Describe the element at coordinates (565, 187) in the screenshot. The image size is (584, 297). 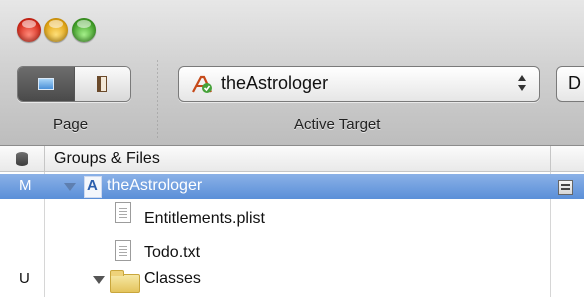
I see `target-info-icon` at that location.